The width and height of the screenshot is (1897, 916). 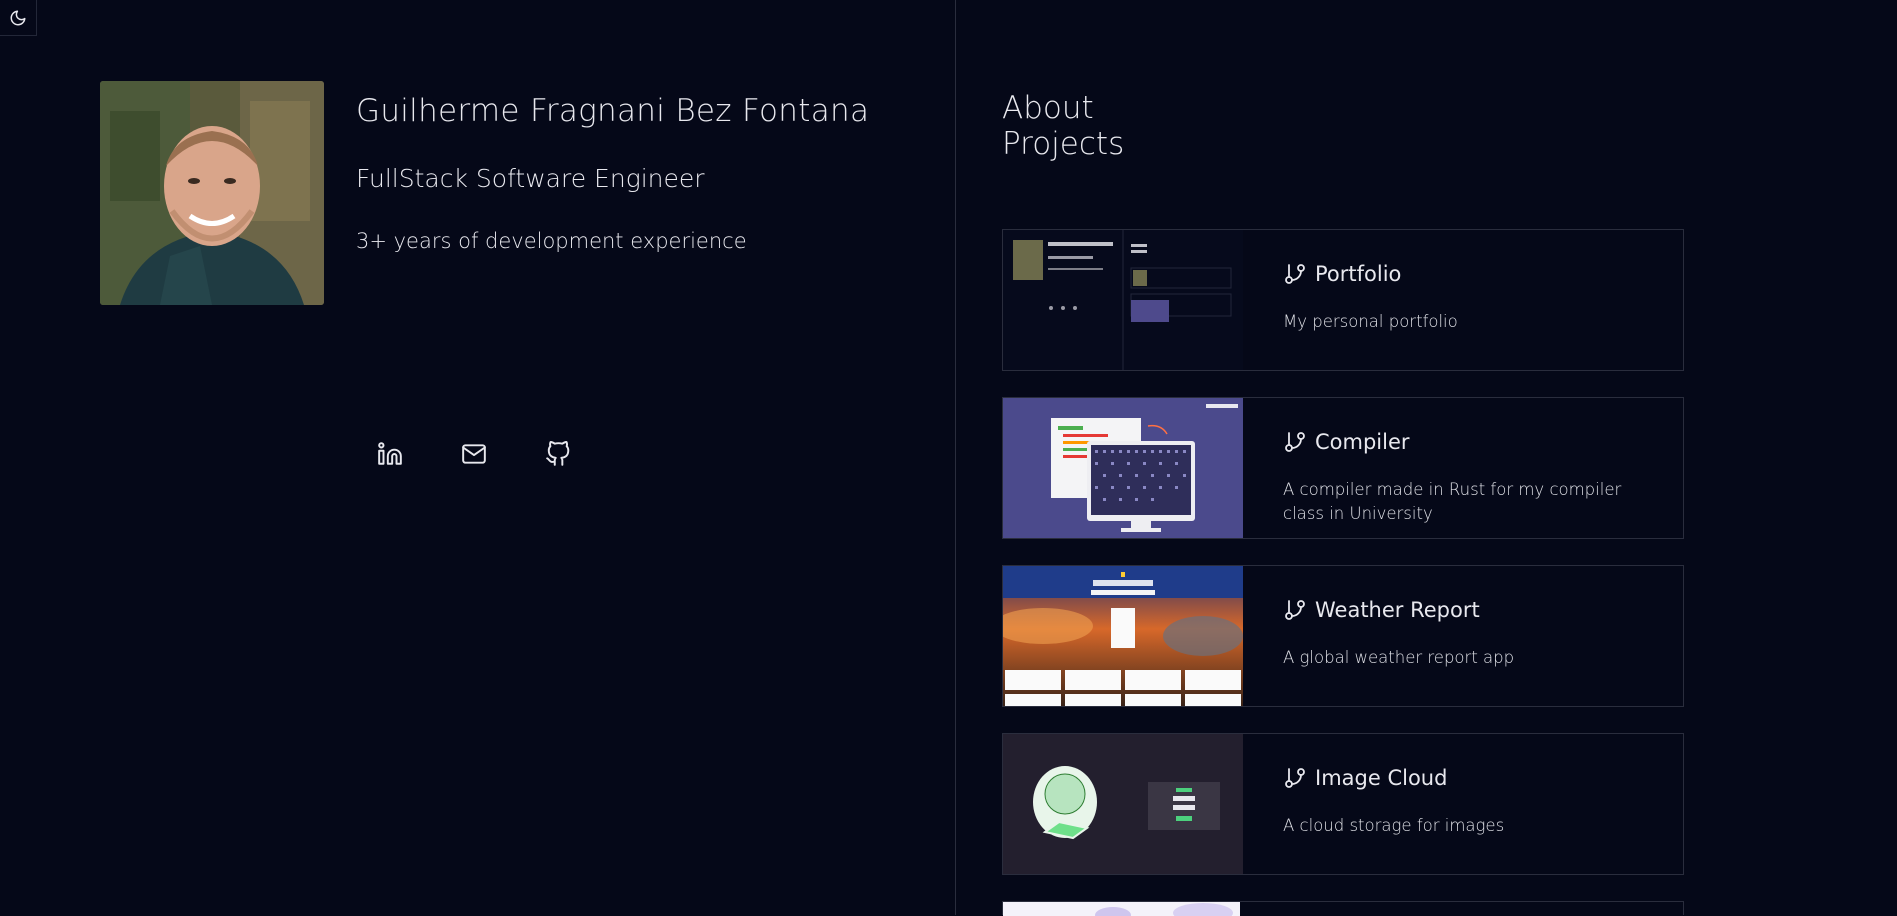 What do you see at coordinates (1063, 126) in the screenshot?
I see `about-projects-title: About Projects` at bounding box center [1063, 126].